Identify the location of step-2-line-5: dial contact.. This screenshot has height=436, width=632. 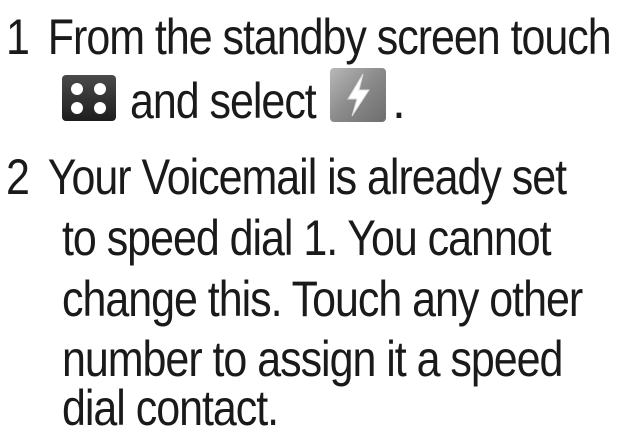
(170, 408).